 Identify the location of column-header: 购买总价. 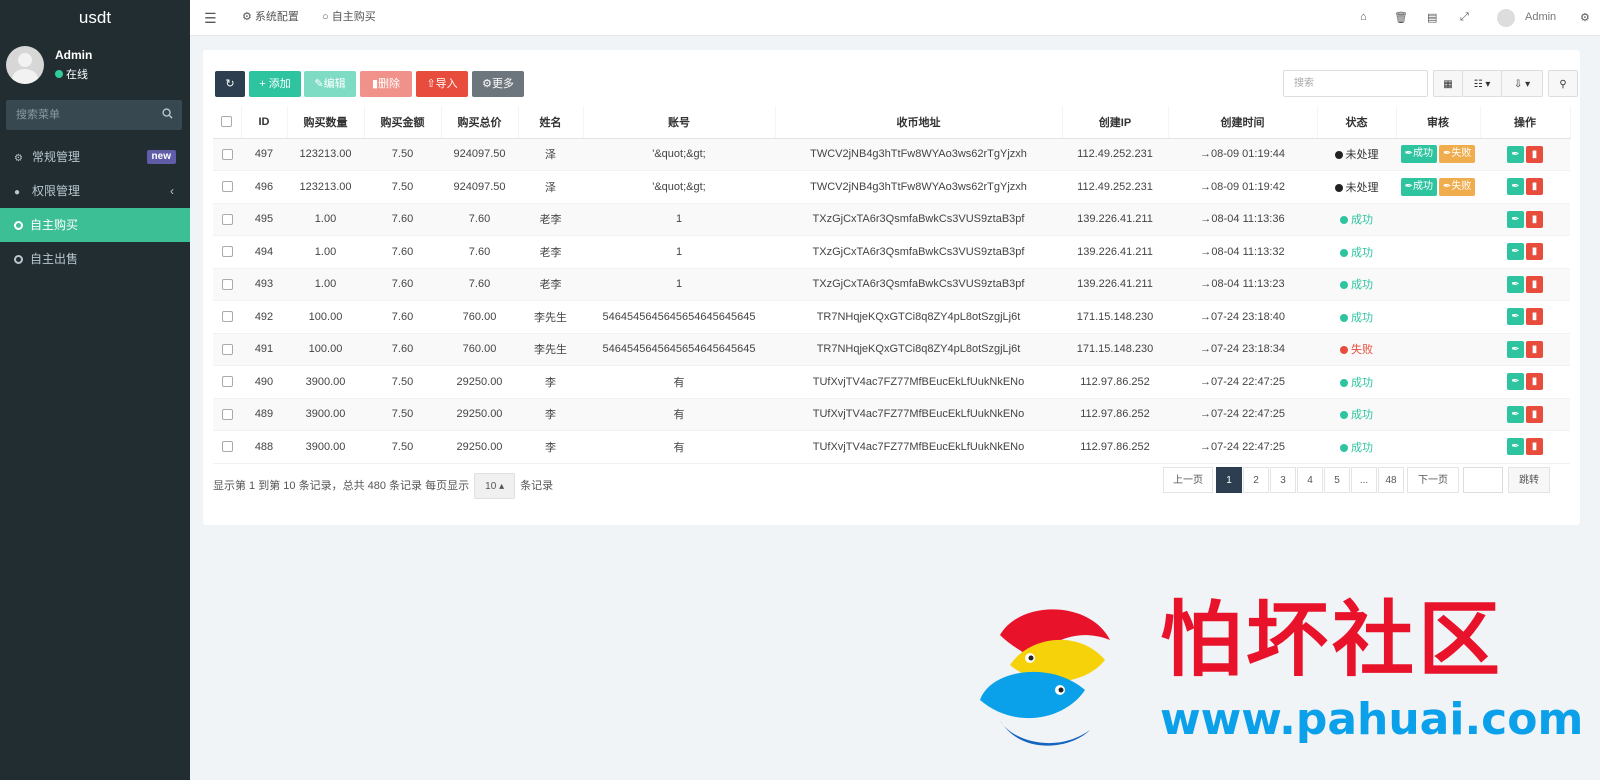
(480, 122).